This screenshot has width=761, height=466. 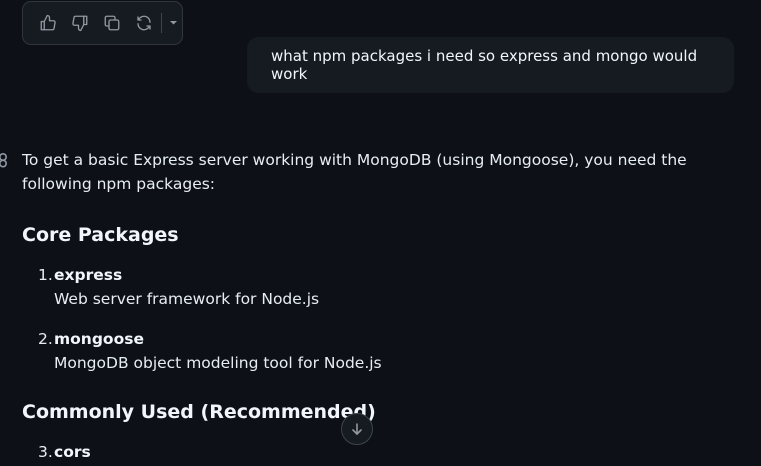 I want to click on list-item-number: 2., so click(x=45, y=339).